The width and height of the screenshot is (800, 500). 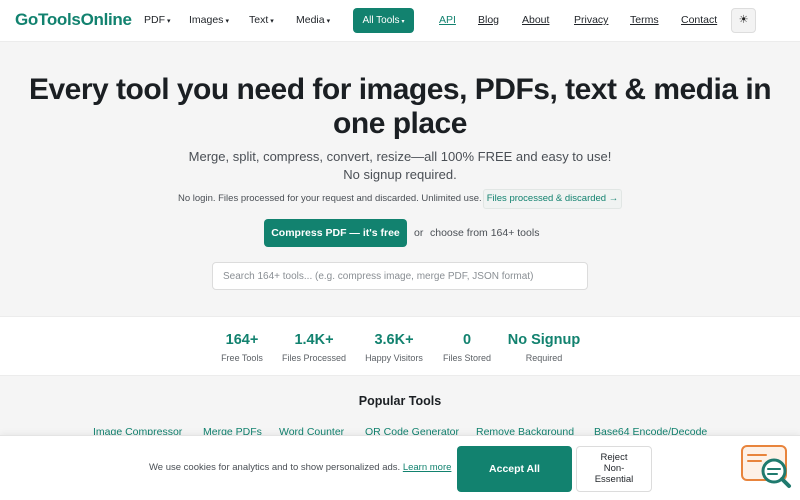 I want to click on reject-label-line: Reject, so click(x=614, y=457).